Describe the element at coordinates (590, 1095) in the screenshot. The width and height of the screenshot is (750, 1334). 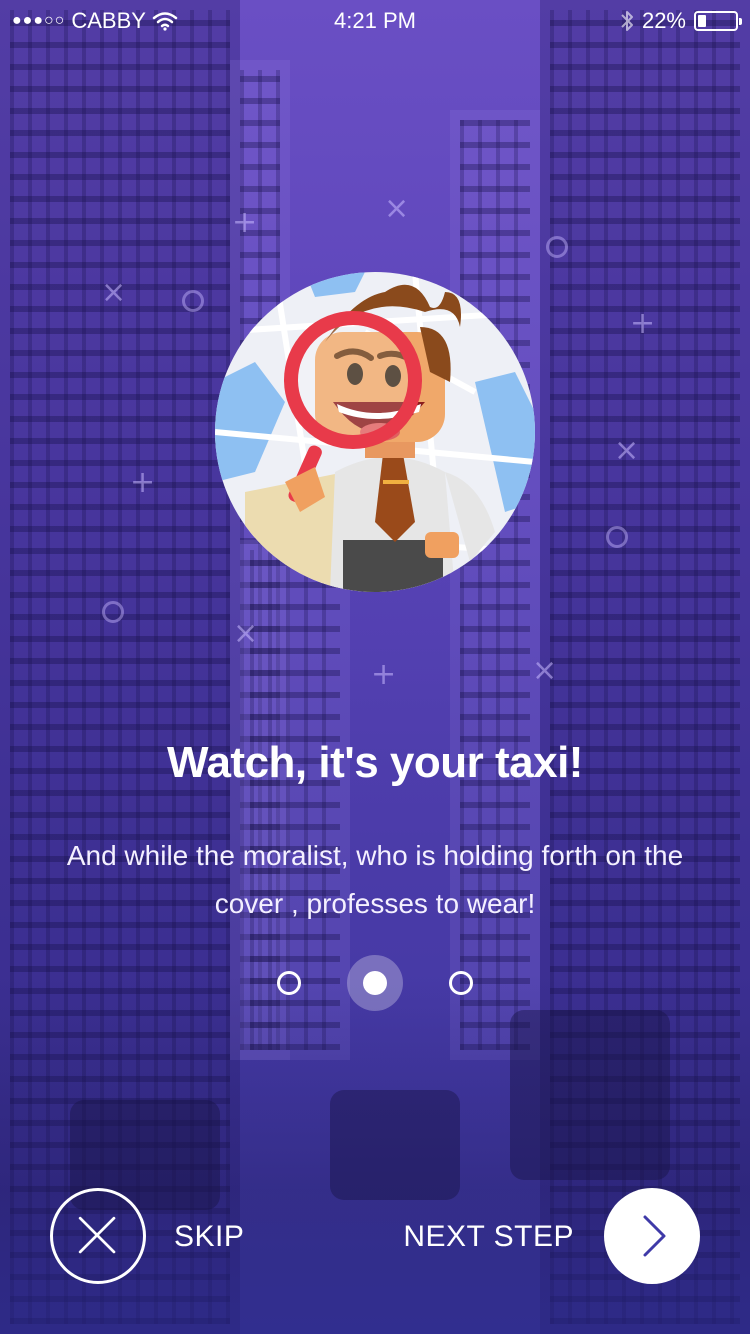
I see `truck` at that location.